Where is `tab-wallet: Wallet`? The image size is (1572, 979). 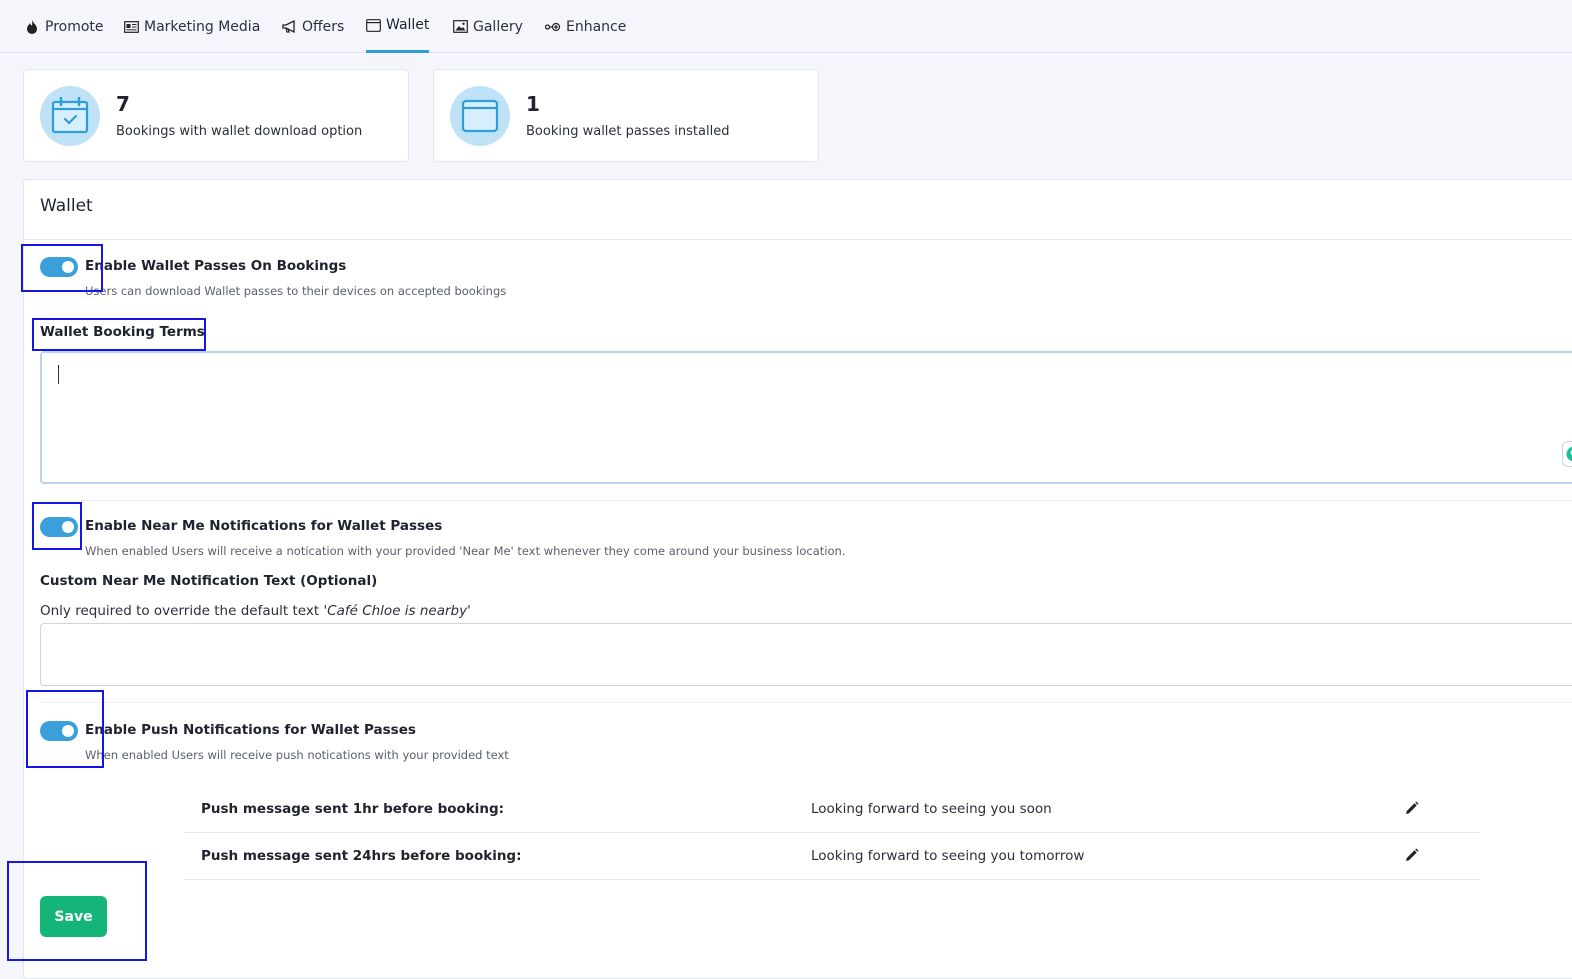
tab-wallet: Wallet is located at coordinates (397, 26).